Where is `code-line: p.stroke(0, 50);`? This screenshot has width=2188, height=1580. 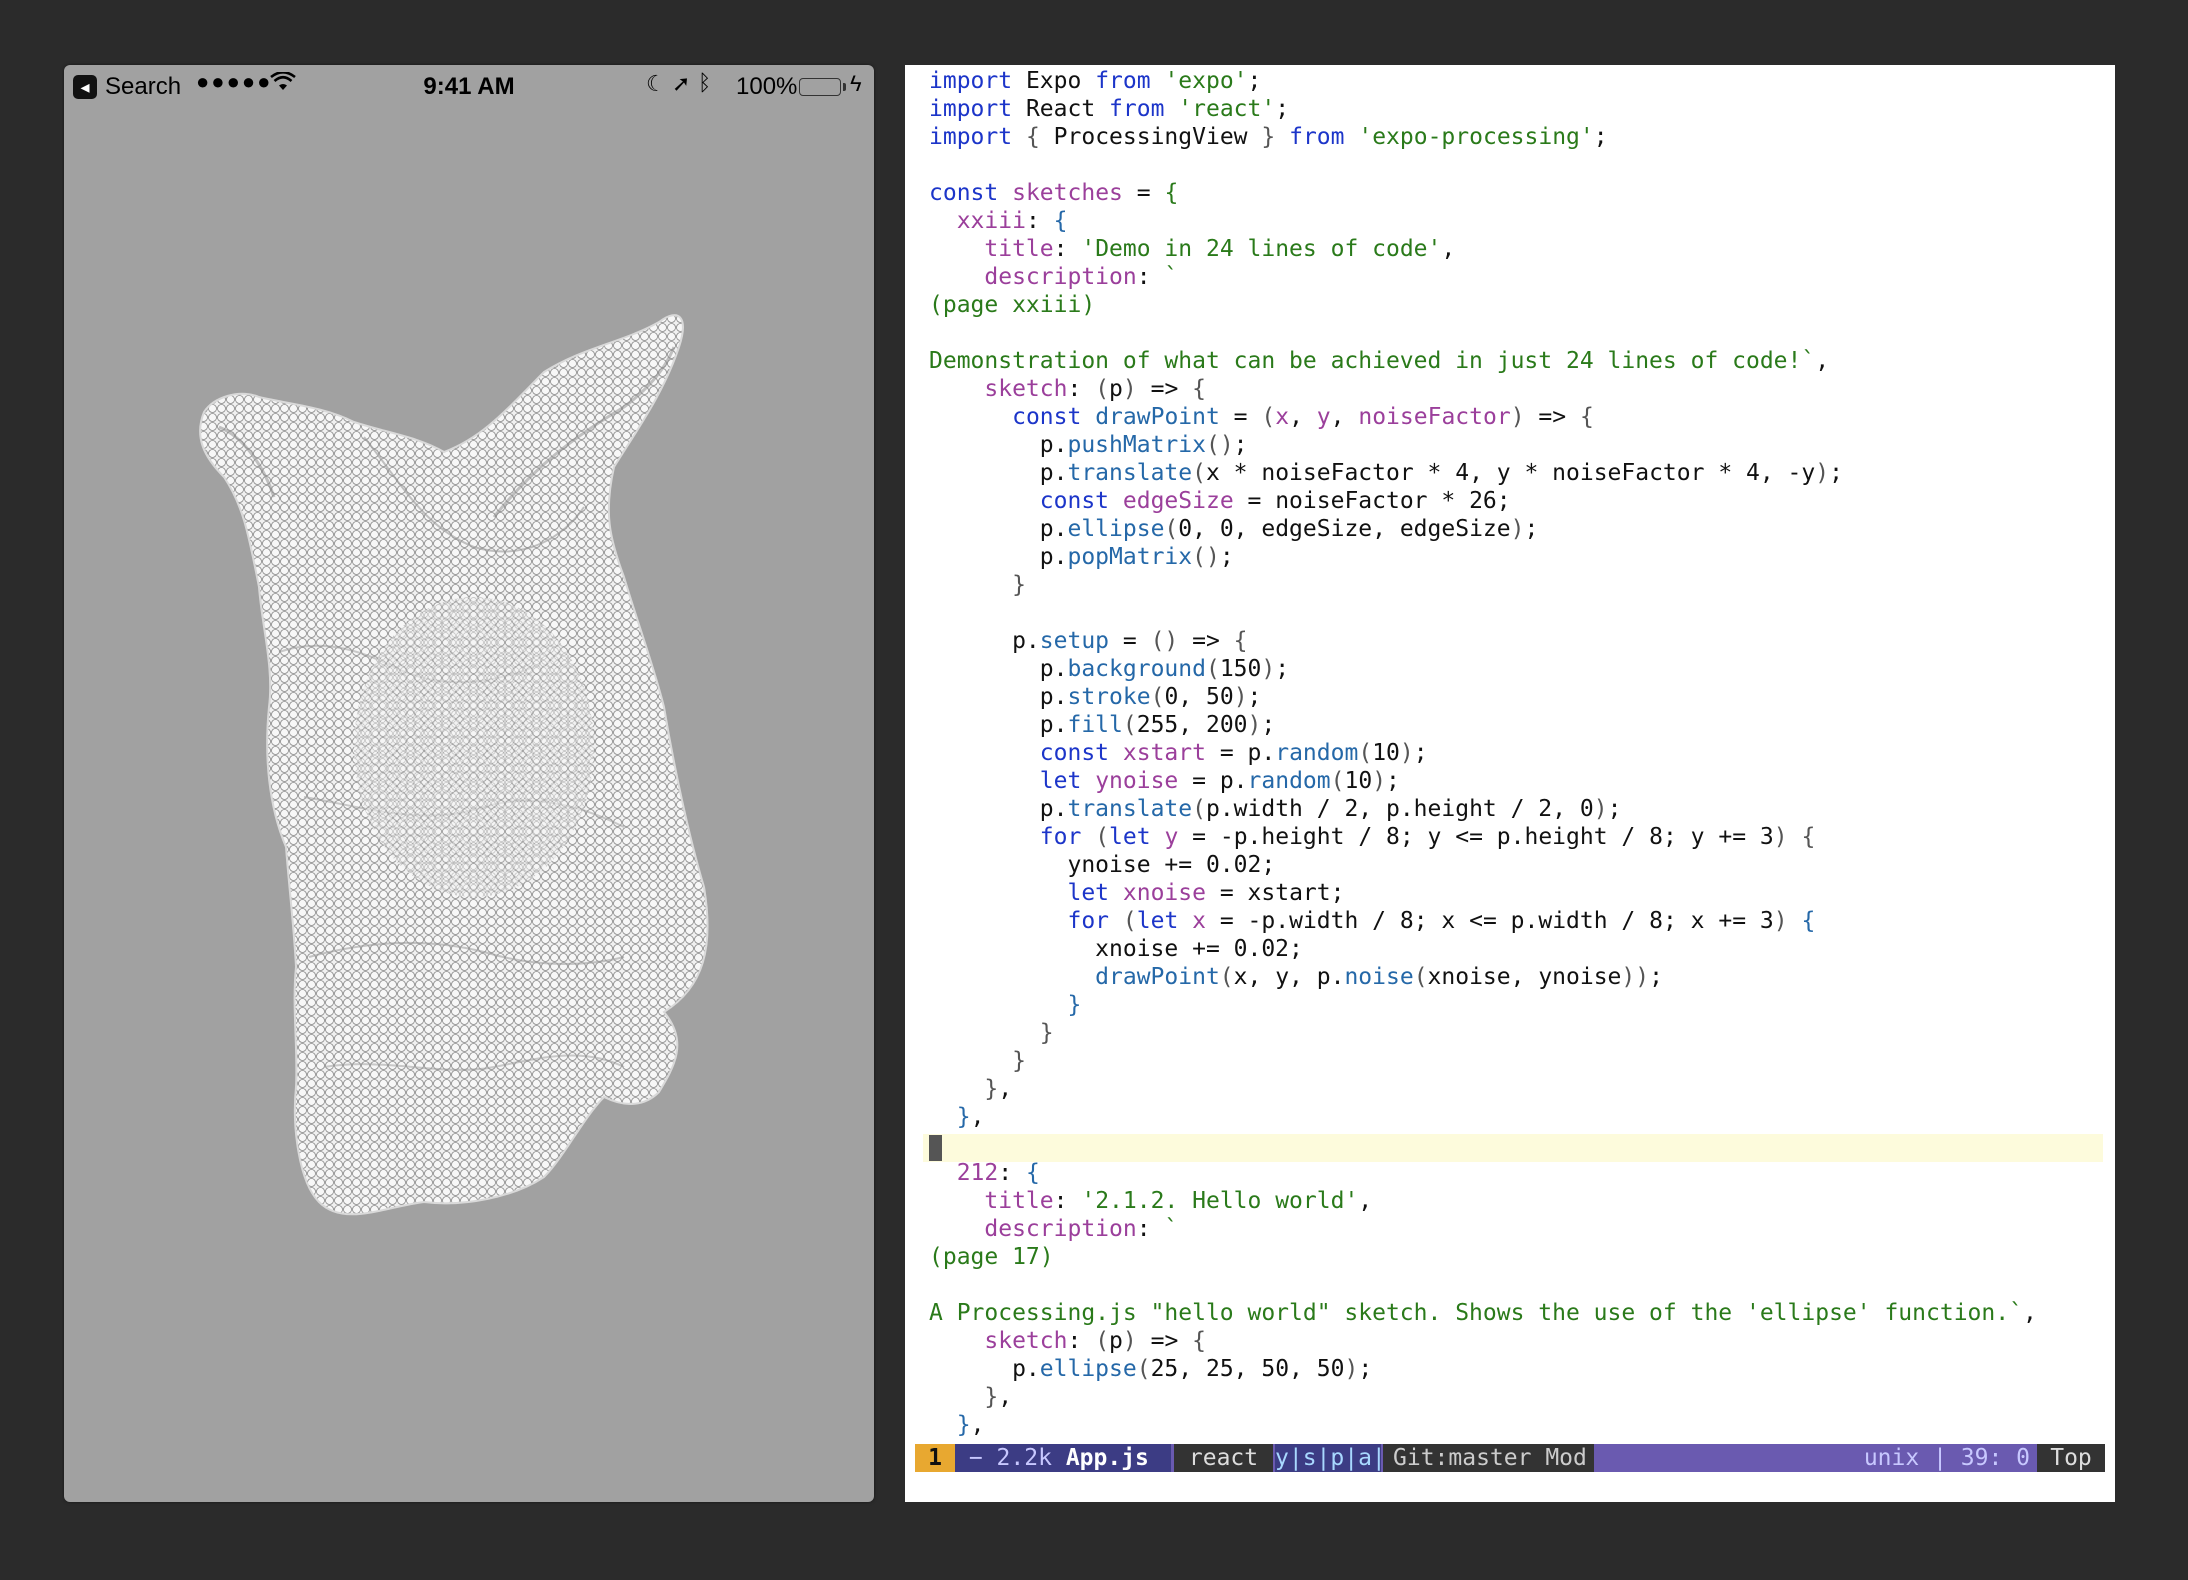 code-line: p.stroke(0, 50); is located at coordinates (1483, 697).